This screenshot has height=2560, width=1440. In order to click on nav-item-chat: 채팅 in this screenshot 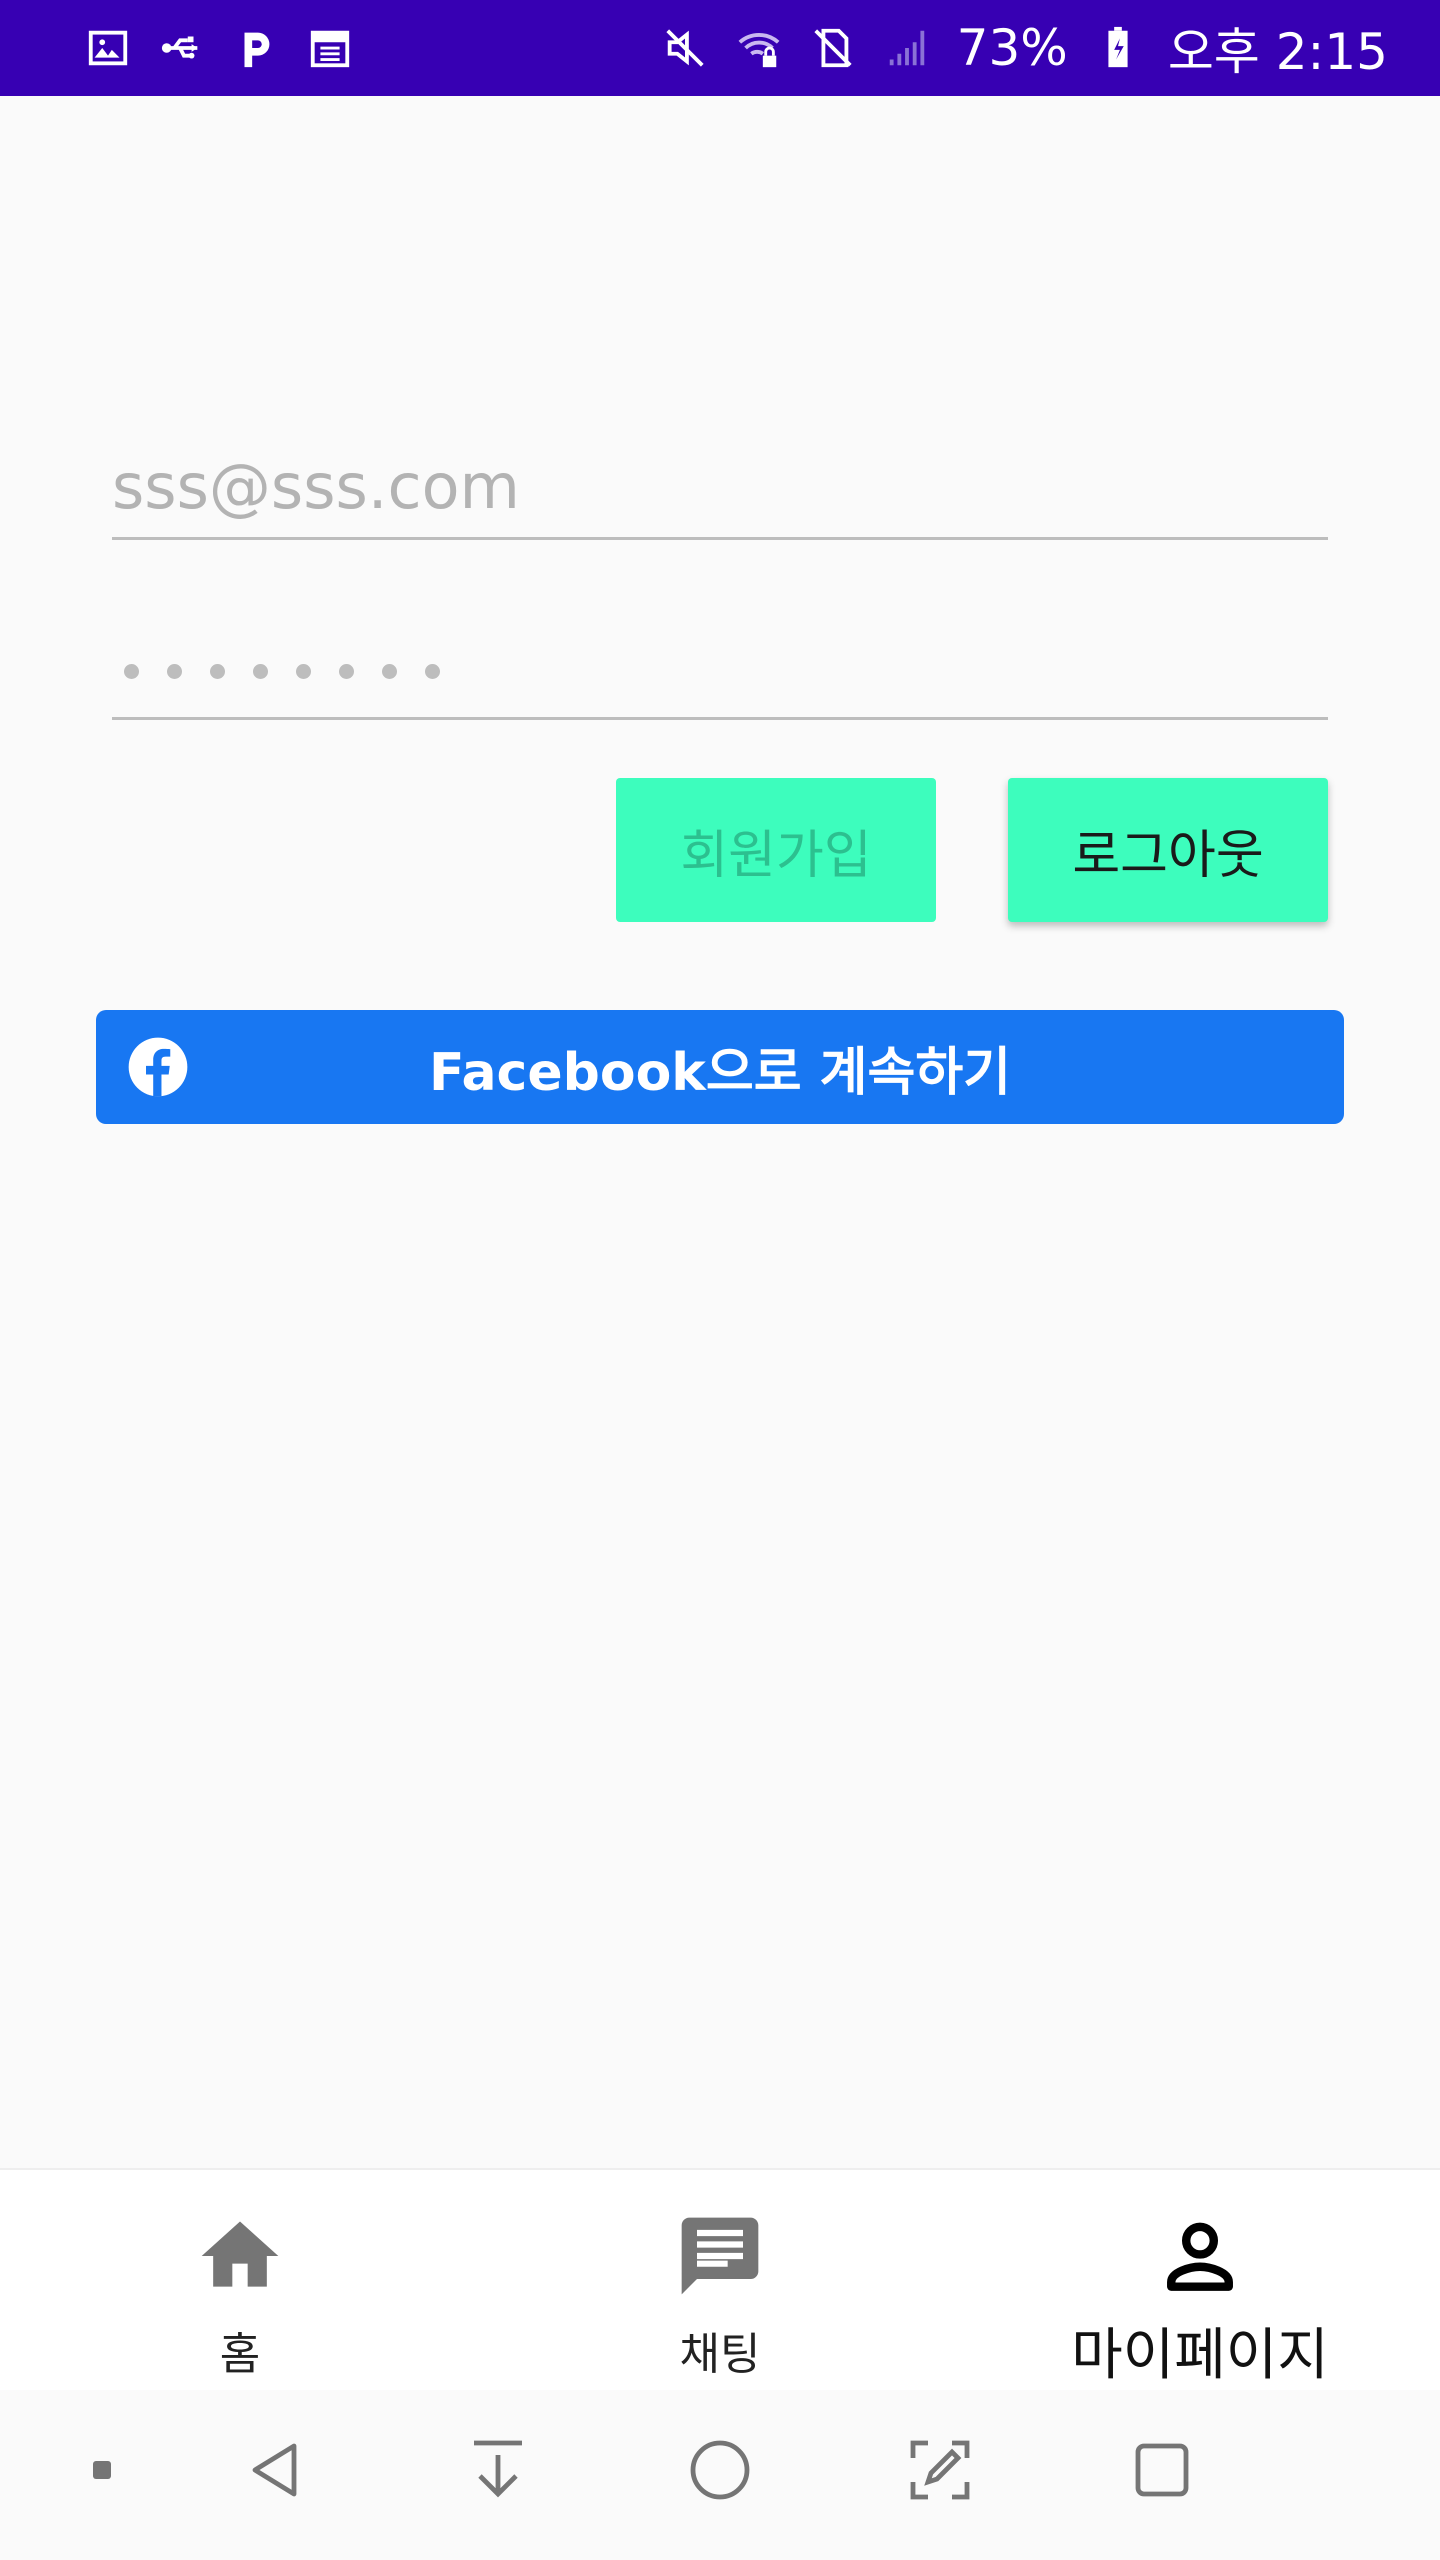, I will do `click(720, 2280)`.